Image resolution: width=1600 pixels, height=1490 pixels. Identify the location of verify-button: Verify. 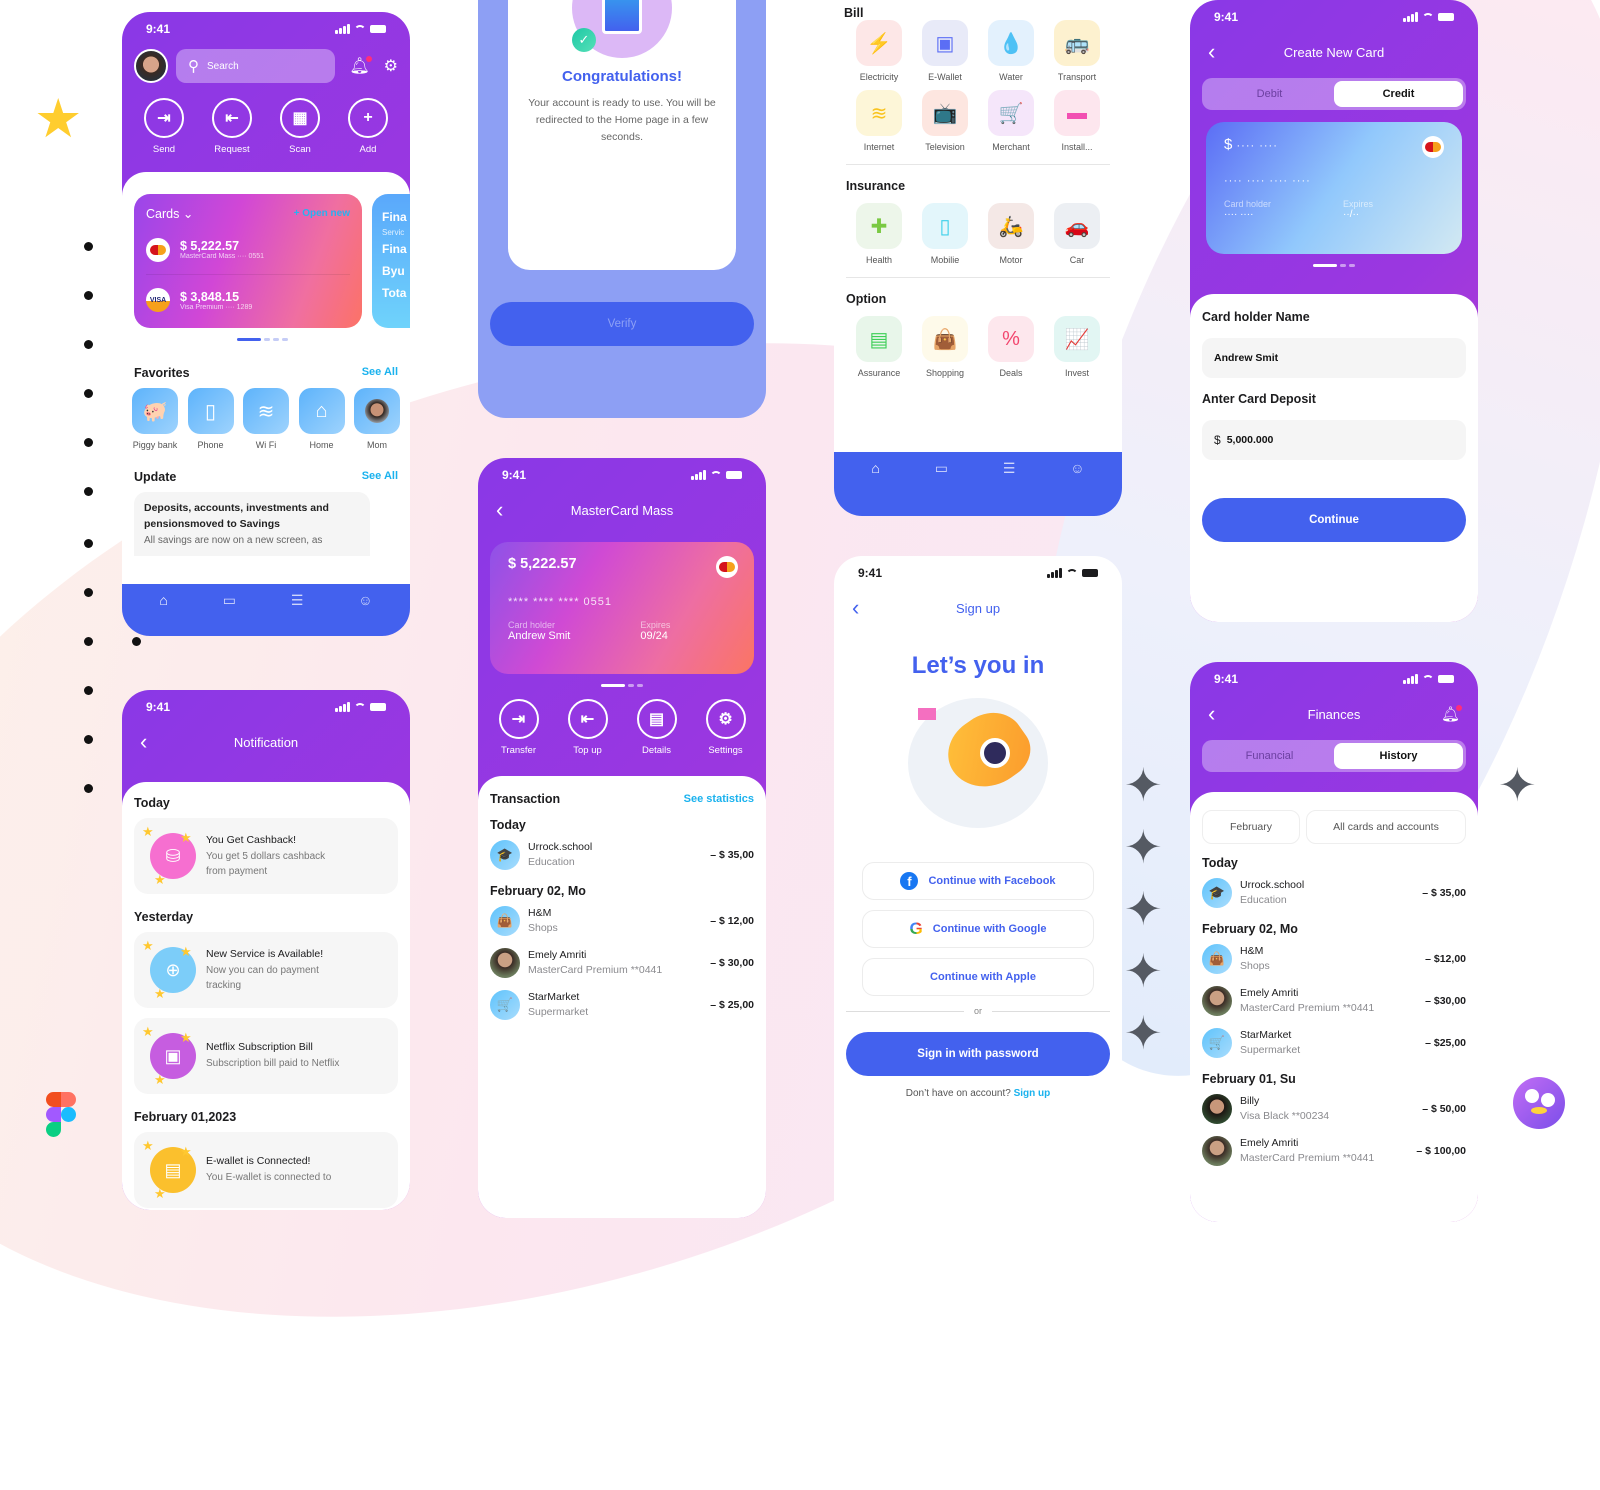
(622, 324).